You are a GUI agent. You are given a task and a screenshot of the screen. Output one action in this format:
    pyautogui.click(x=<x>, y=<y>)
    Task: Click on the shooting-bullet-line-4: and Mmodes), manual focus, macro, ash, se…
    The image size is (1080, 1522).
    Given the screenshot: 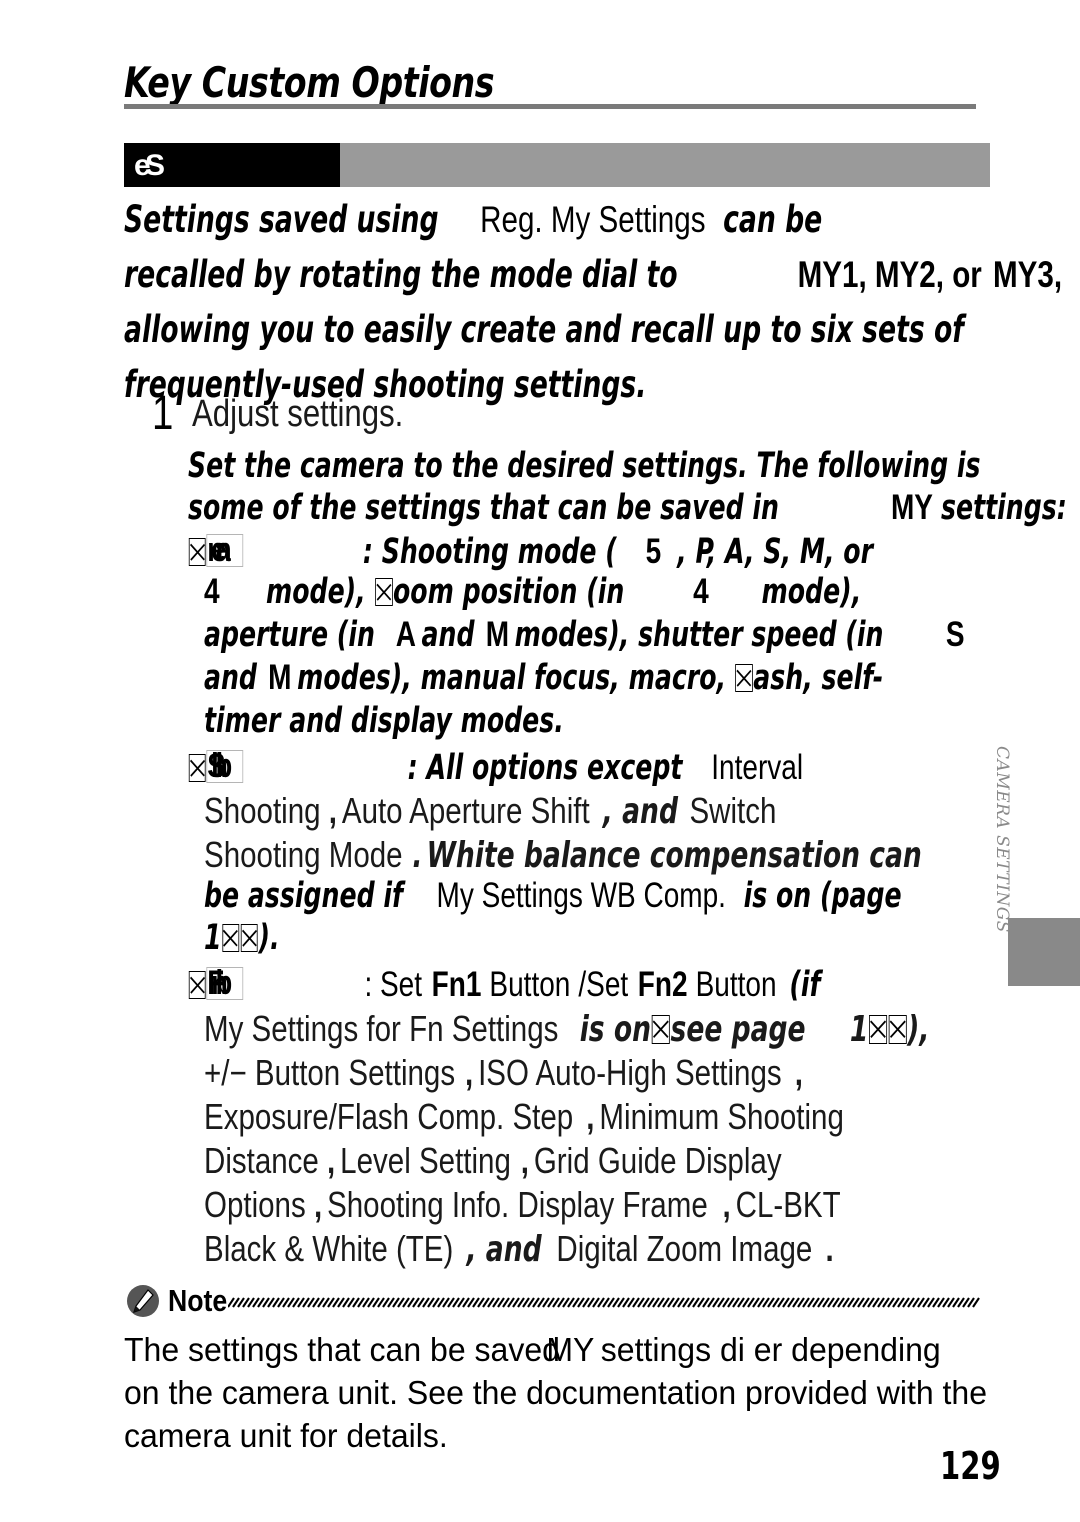 What is the action you would take?
    pyautogui.click(x=544, y=678)
    